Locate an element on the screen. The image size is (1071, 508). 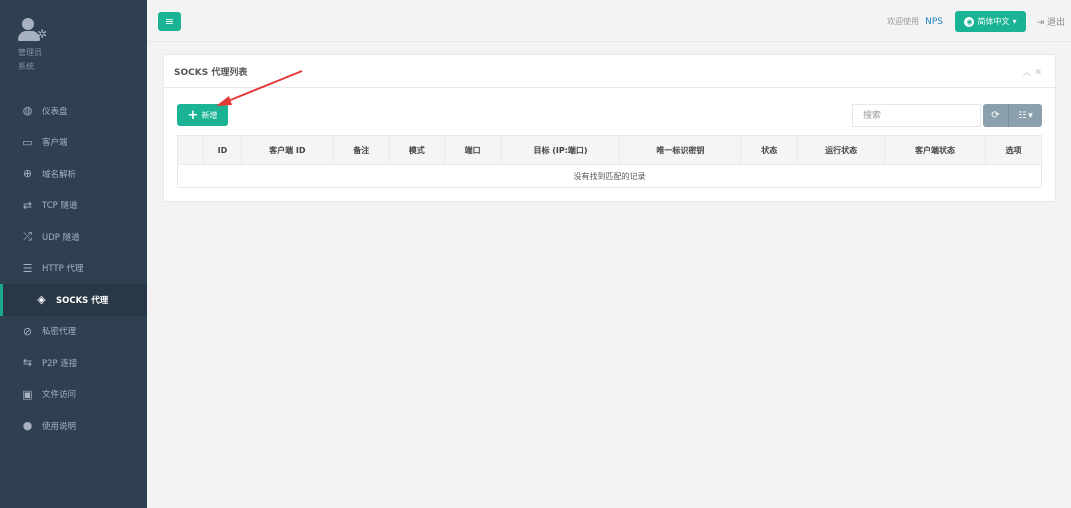
column-header: 运行状态 is located at coordinates (841, 150).